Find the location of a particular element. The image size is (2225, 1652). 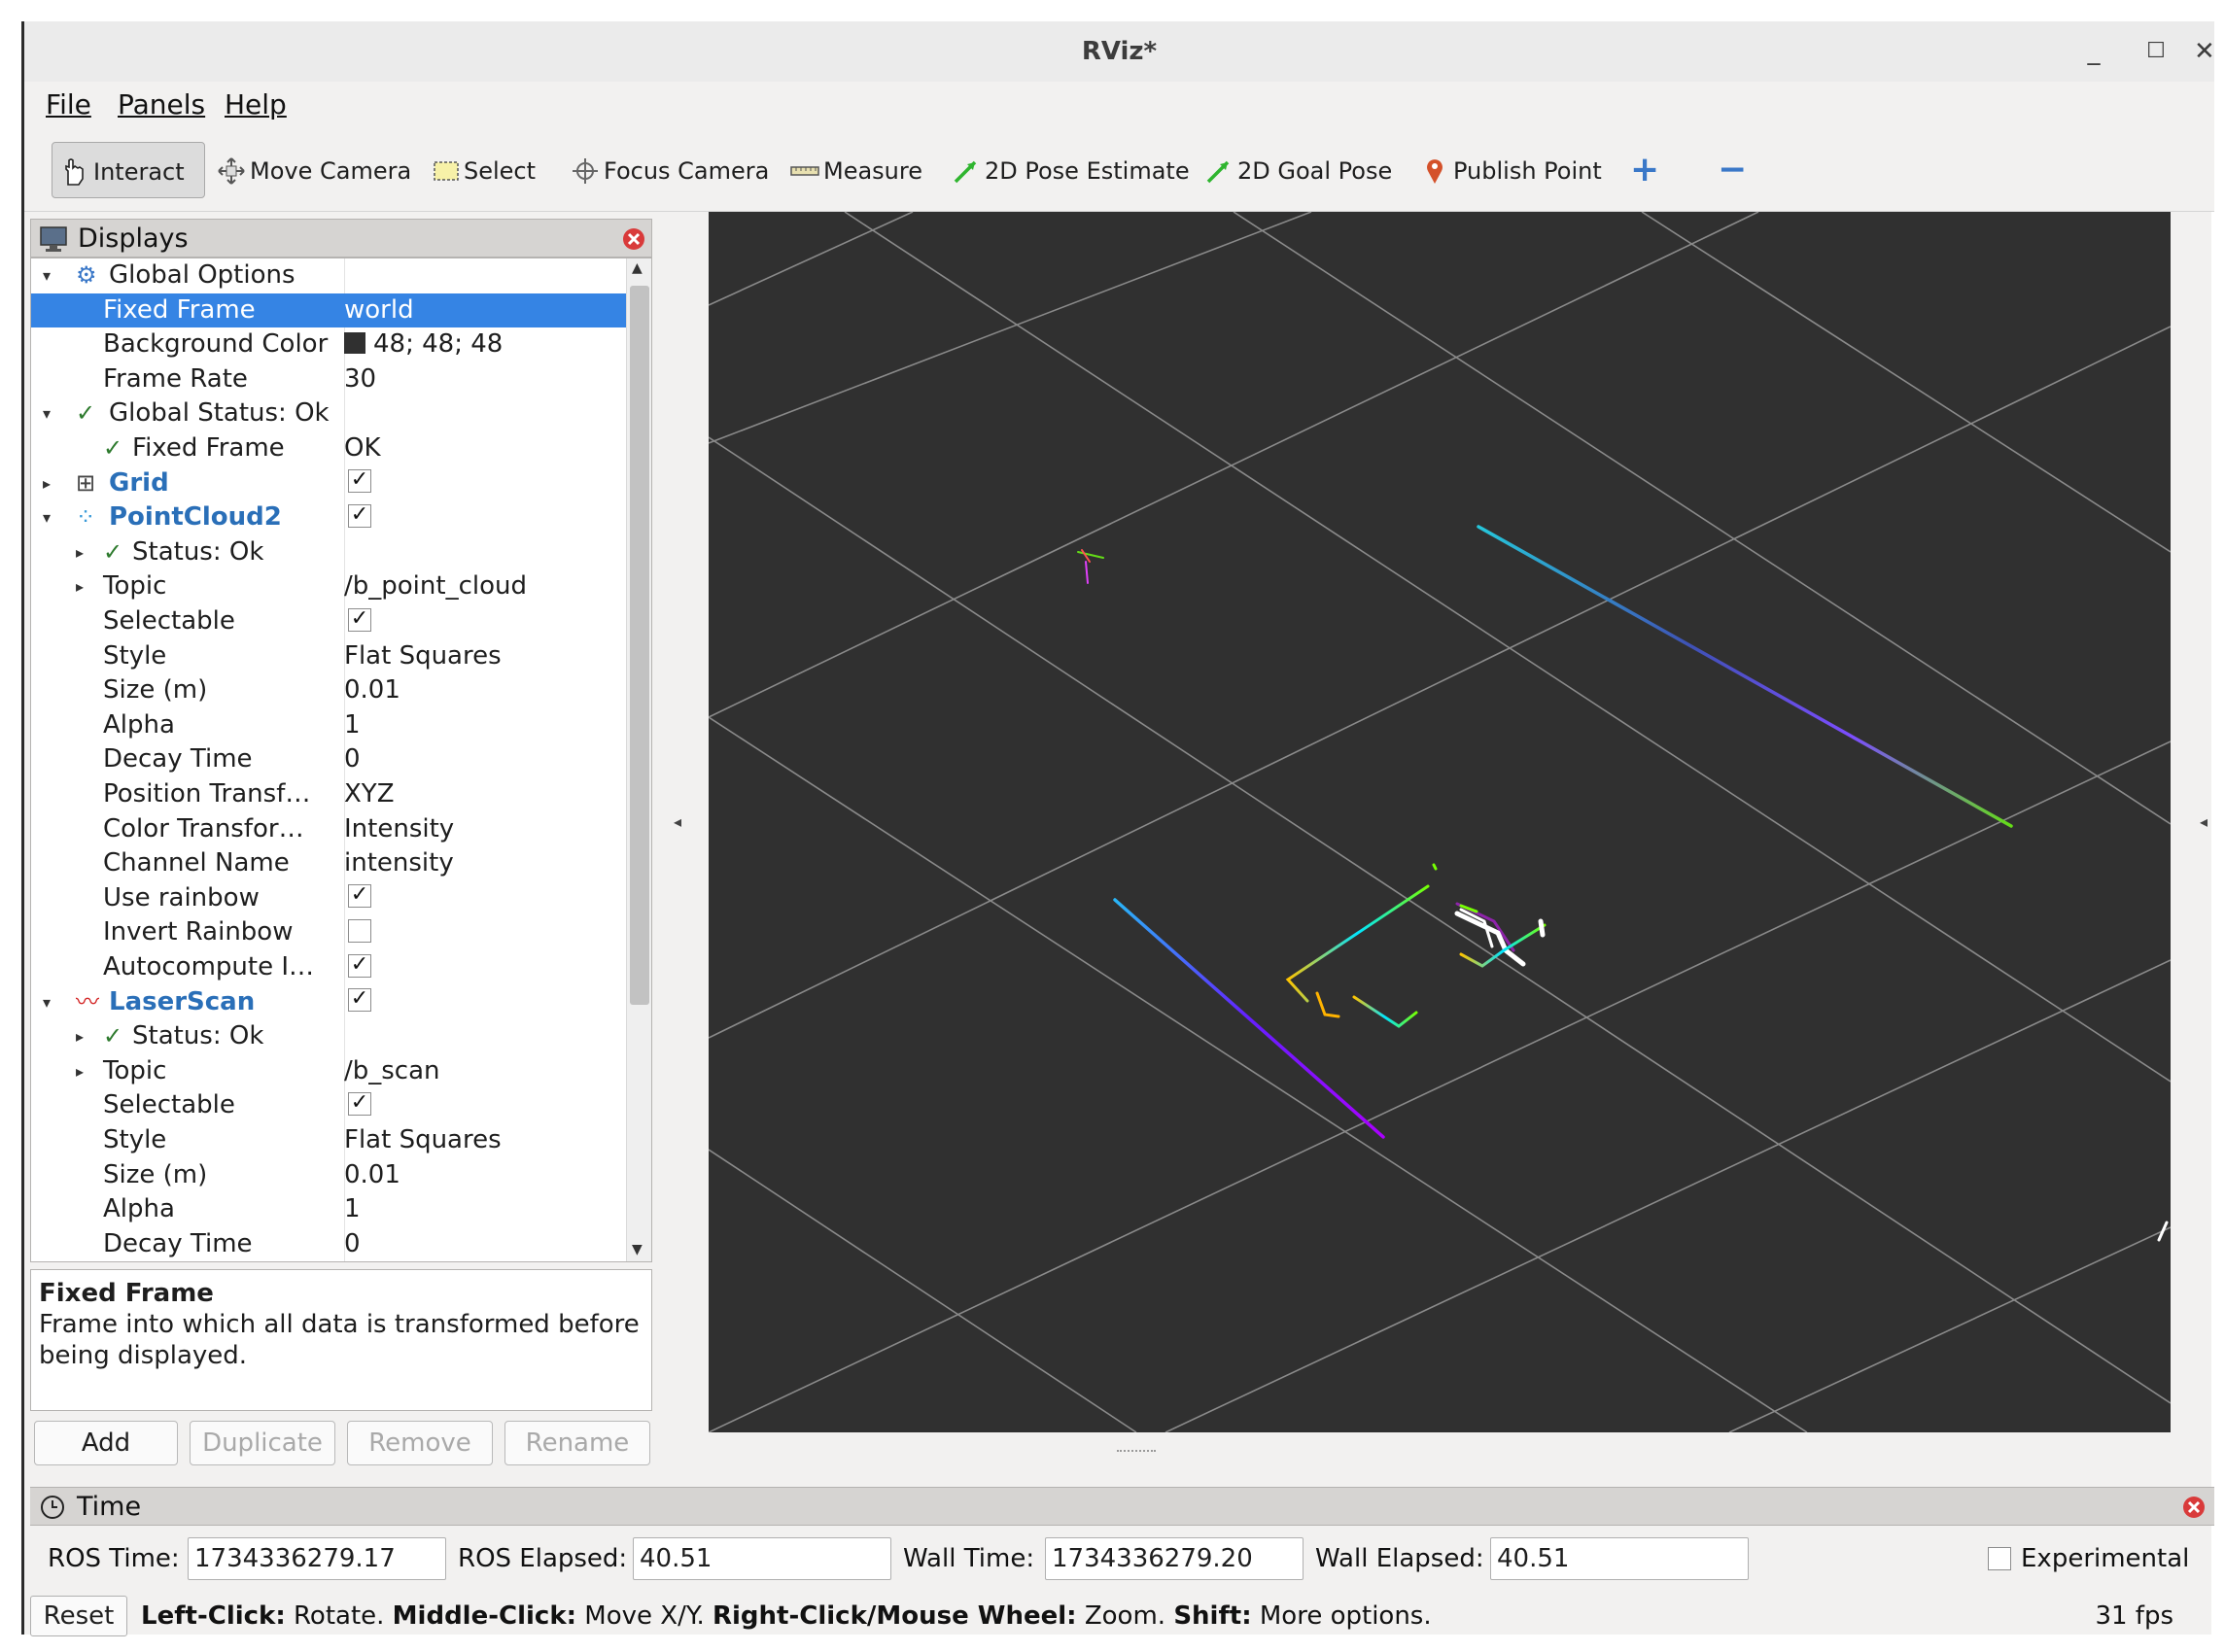

maximize-button: ☐ is located at coordinates (2156, 52).